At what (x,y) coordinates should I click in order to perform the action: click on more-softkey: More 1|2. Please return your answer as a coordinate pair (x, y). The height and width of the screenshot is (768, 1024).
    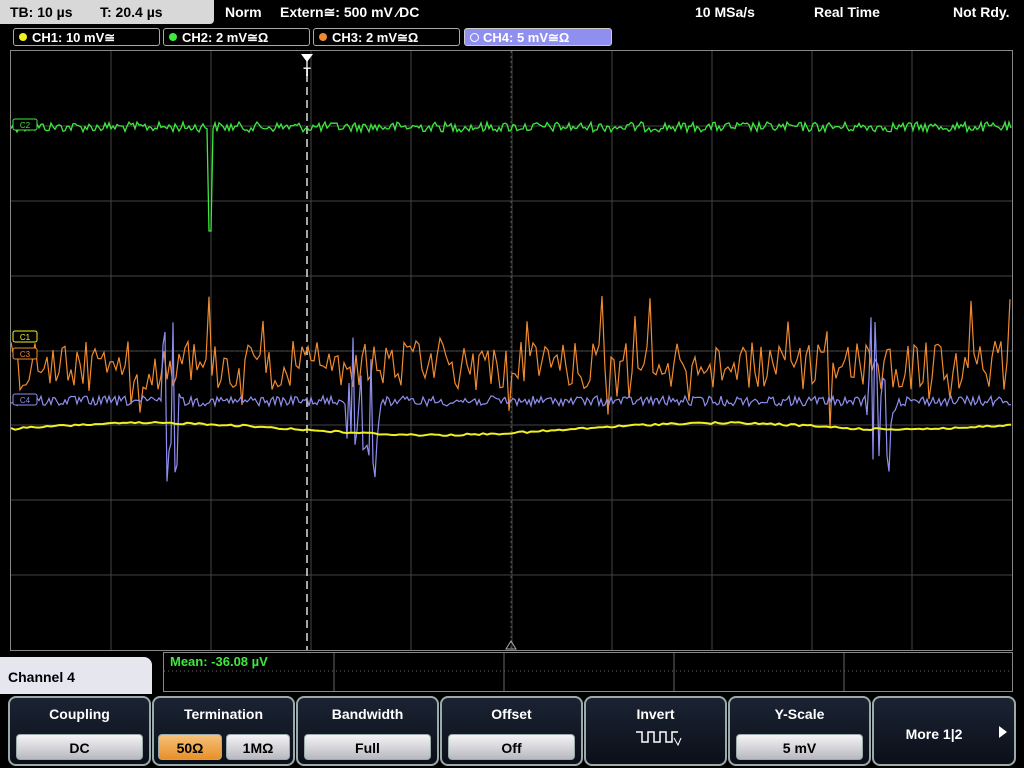
    Looking at the image, I should click on (944, 731).